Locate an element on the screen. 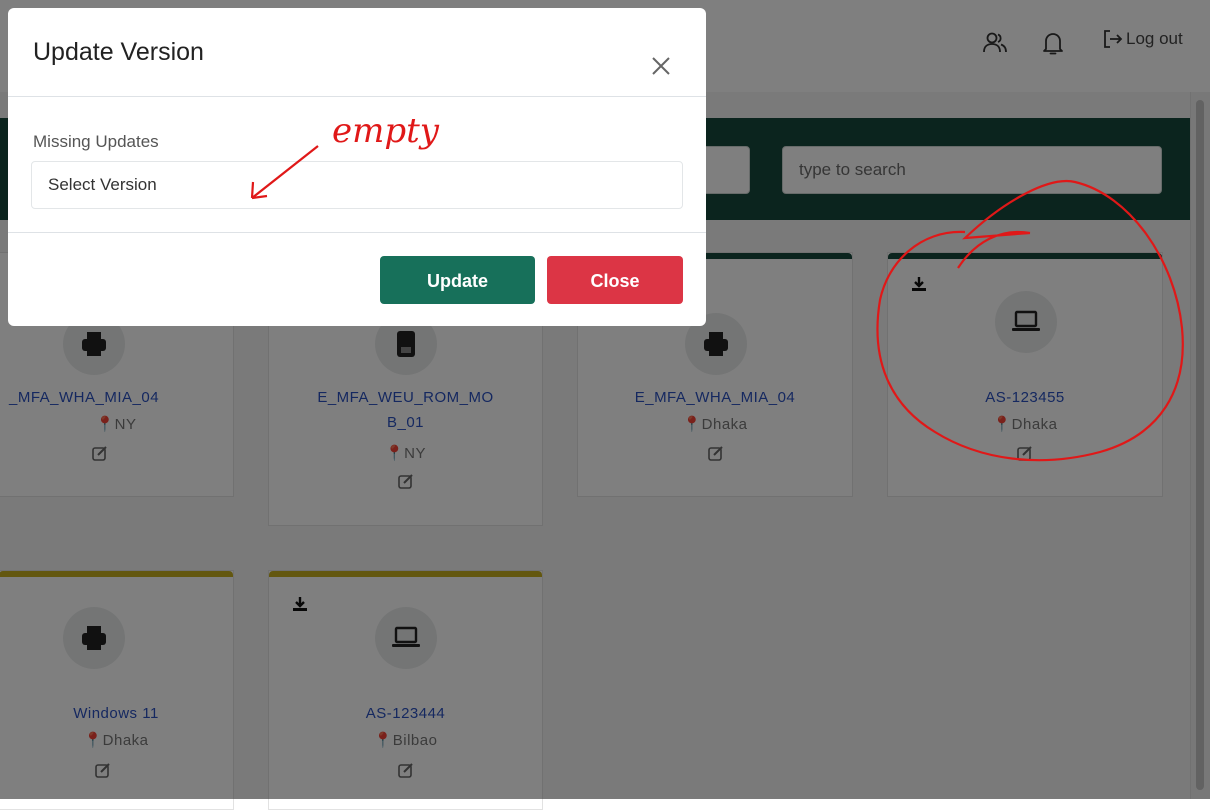 Image resolution: width=1210 pixels, height=810 pixels. close-button: Close is located at coordinates (615, 280).